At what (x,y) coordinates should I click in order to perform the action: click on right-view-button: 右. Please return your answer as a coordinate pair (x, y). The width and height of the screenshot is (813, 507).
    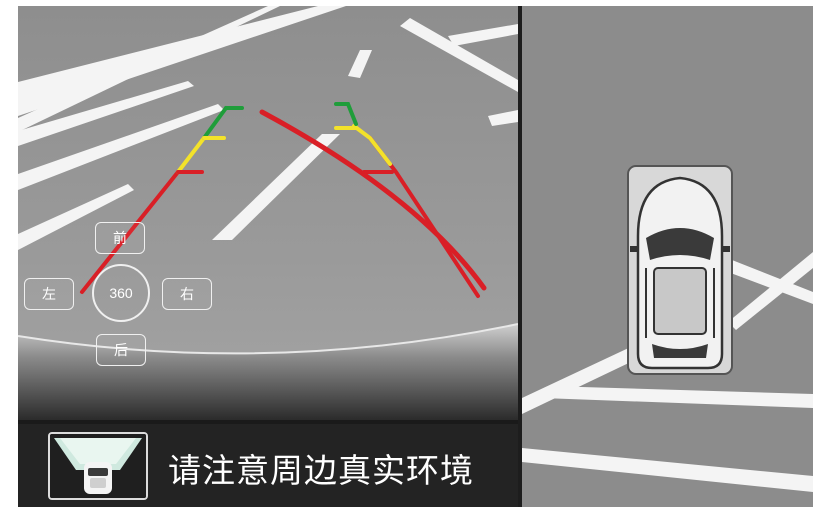
    Looking at the image, I should click on (187, 294).